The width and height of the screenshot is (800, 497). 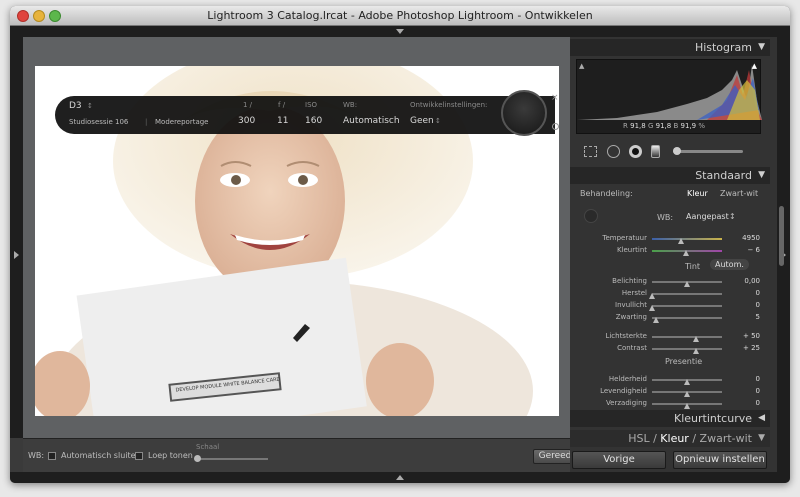 What do you see at coordinates (670, 380) in the screenshot?
I see `slider-row: Helderheid 0` at bounding box center [670, 380].